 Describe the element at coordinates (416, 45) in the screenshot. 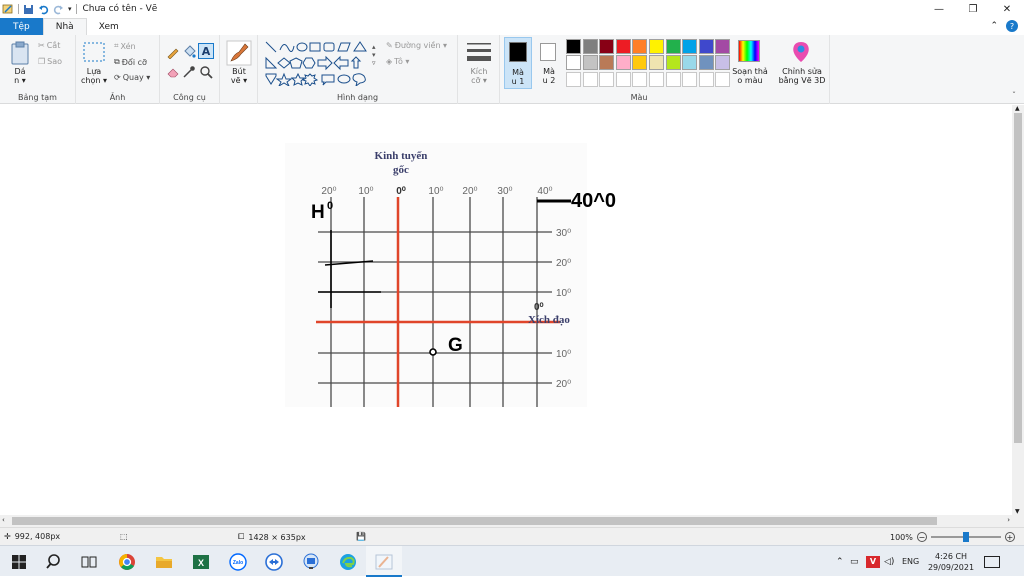

I see `outline-button: ✎ Đường viền ▾` at that location.